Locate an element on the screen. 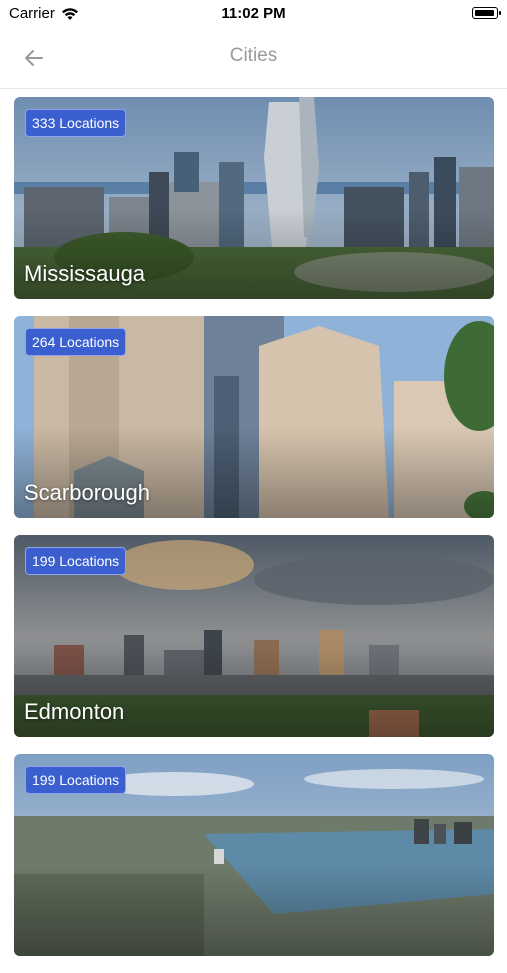 The width and height of the screenshot is (507, 973). navigation-bar: Cities is located at coordinates (253, 58).